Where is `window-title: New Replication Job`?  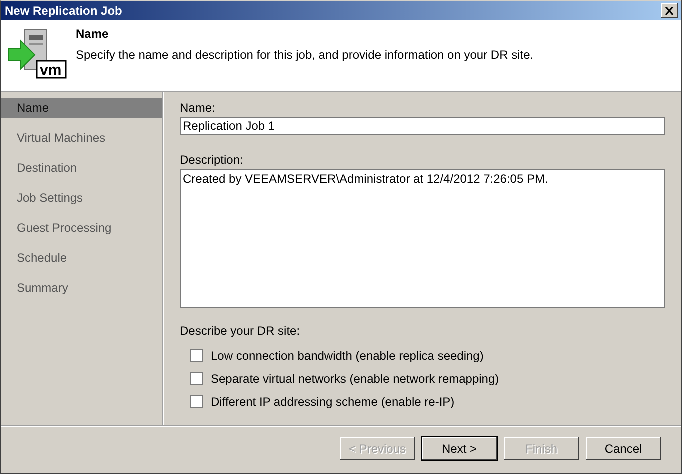 window-title: New Replication Job is located at coordinates (63, 11).